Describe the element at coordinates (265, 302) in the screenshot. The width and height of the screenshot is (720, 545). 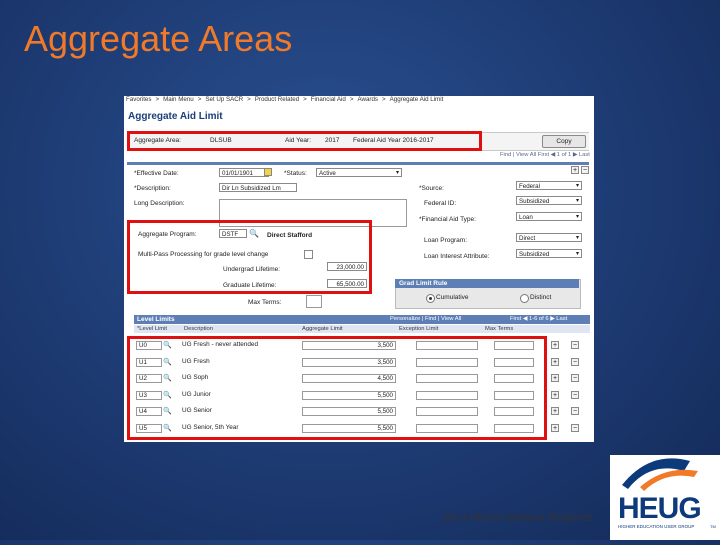
I see `max-terms-label: Max Terms:` at that location.